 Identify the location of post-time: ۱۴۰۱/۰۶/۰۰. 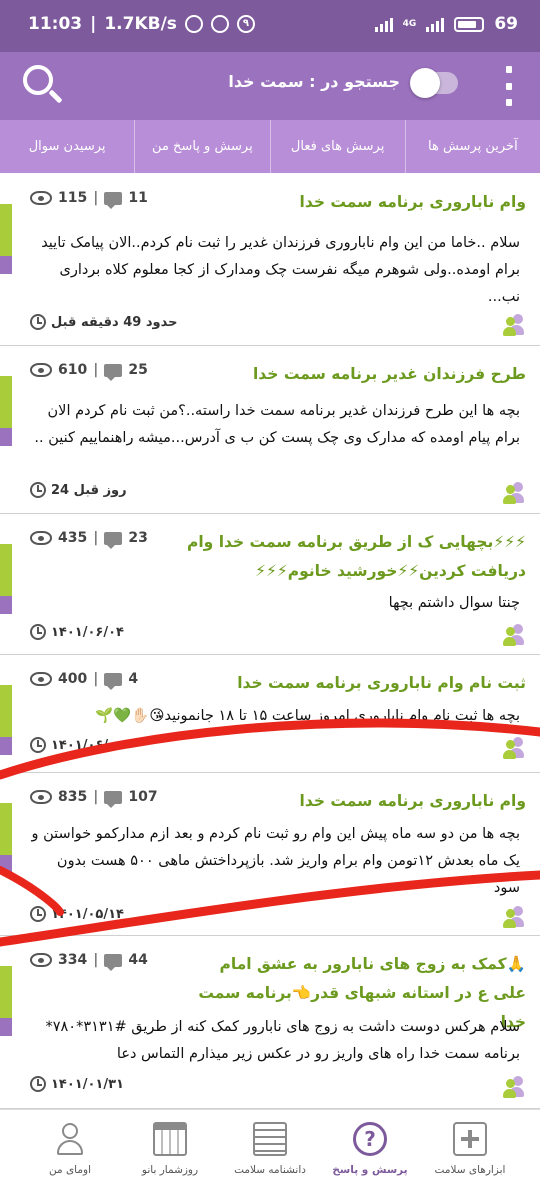
(77, 745).